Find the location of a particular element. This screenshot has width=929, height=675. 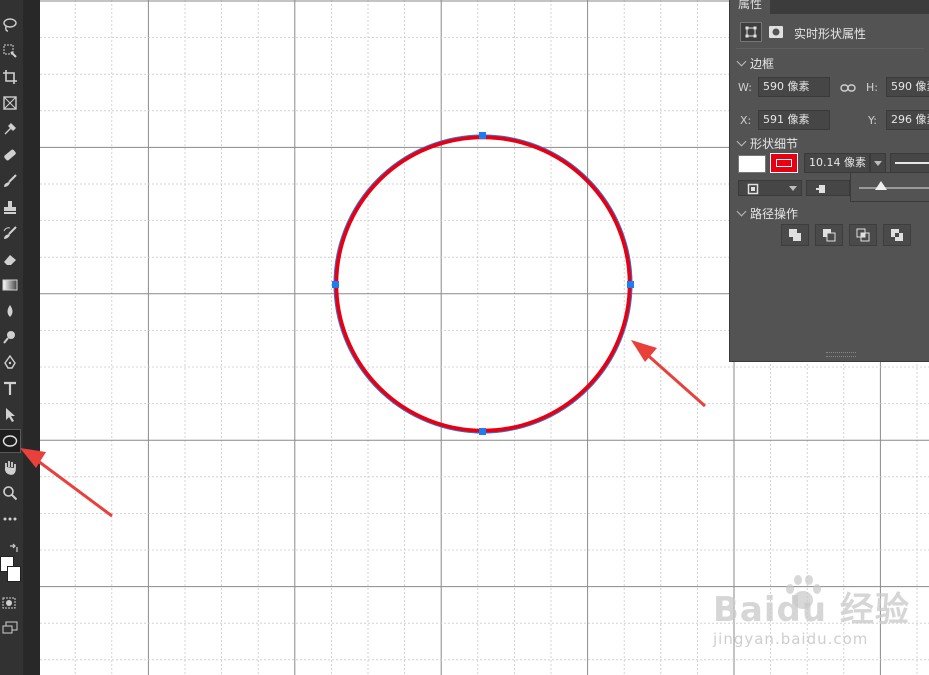

panel-titlebar: 属性 is located at coordinates (829, 7).